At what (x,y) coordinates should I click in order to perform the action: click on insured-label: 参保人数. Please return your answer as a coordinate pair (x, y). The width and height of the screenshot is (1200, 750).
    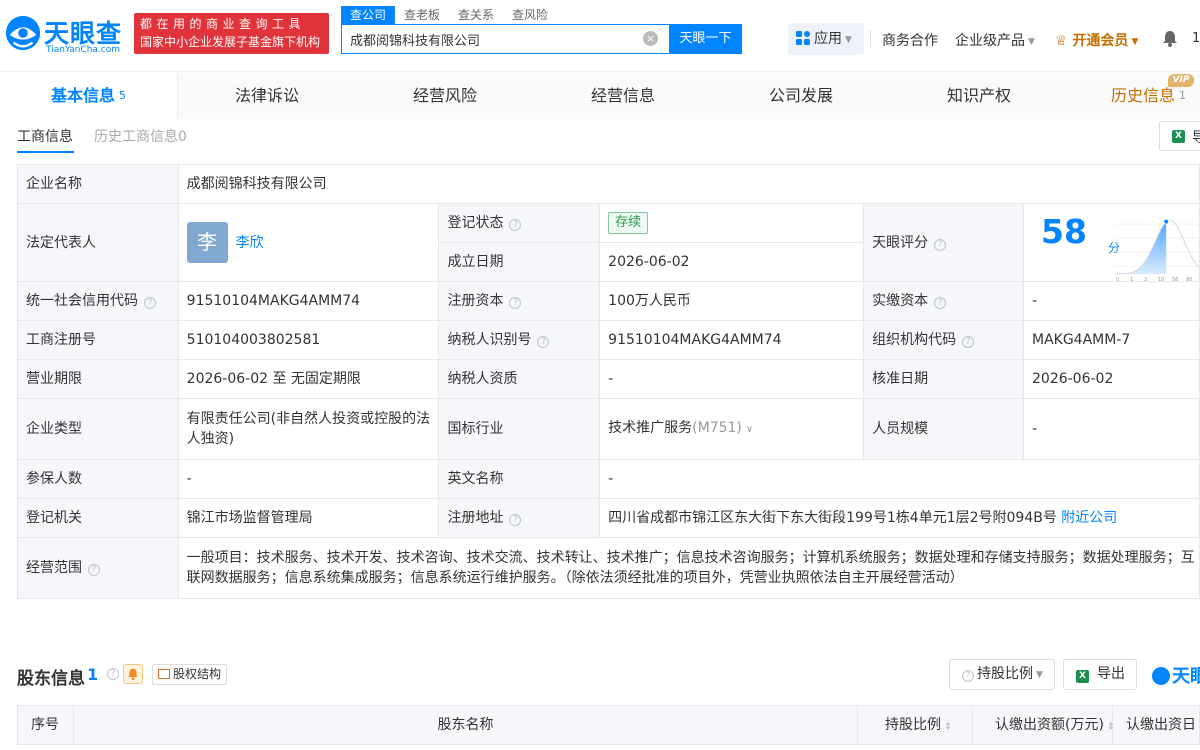
    Looking at the image, I should click on (98, 479).